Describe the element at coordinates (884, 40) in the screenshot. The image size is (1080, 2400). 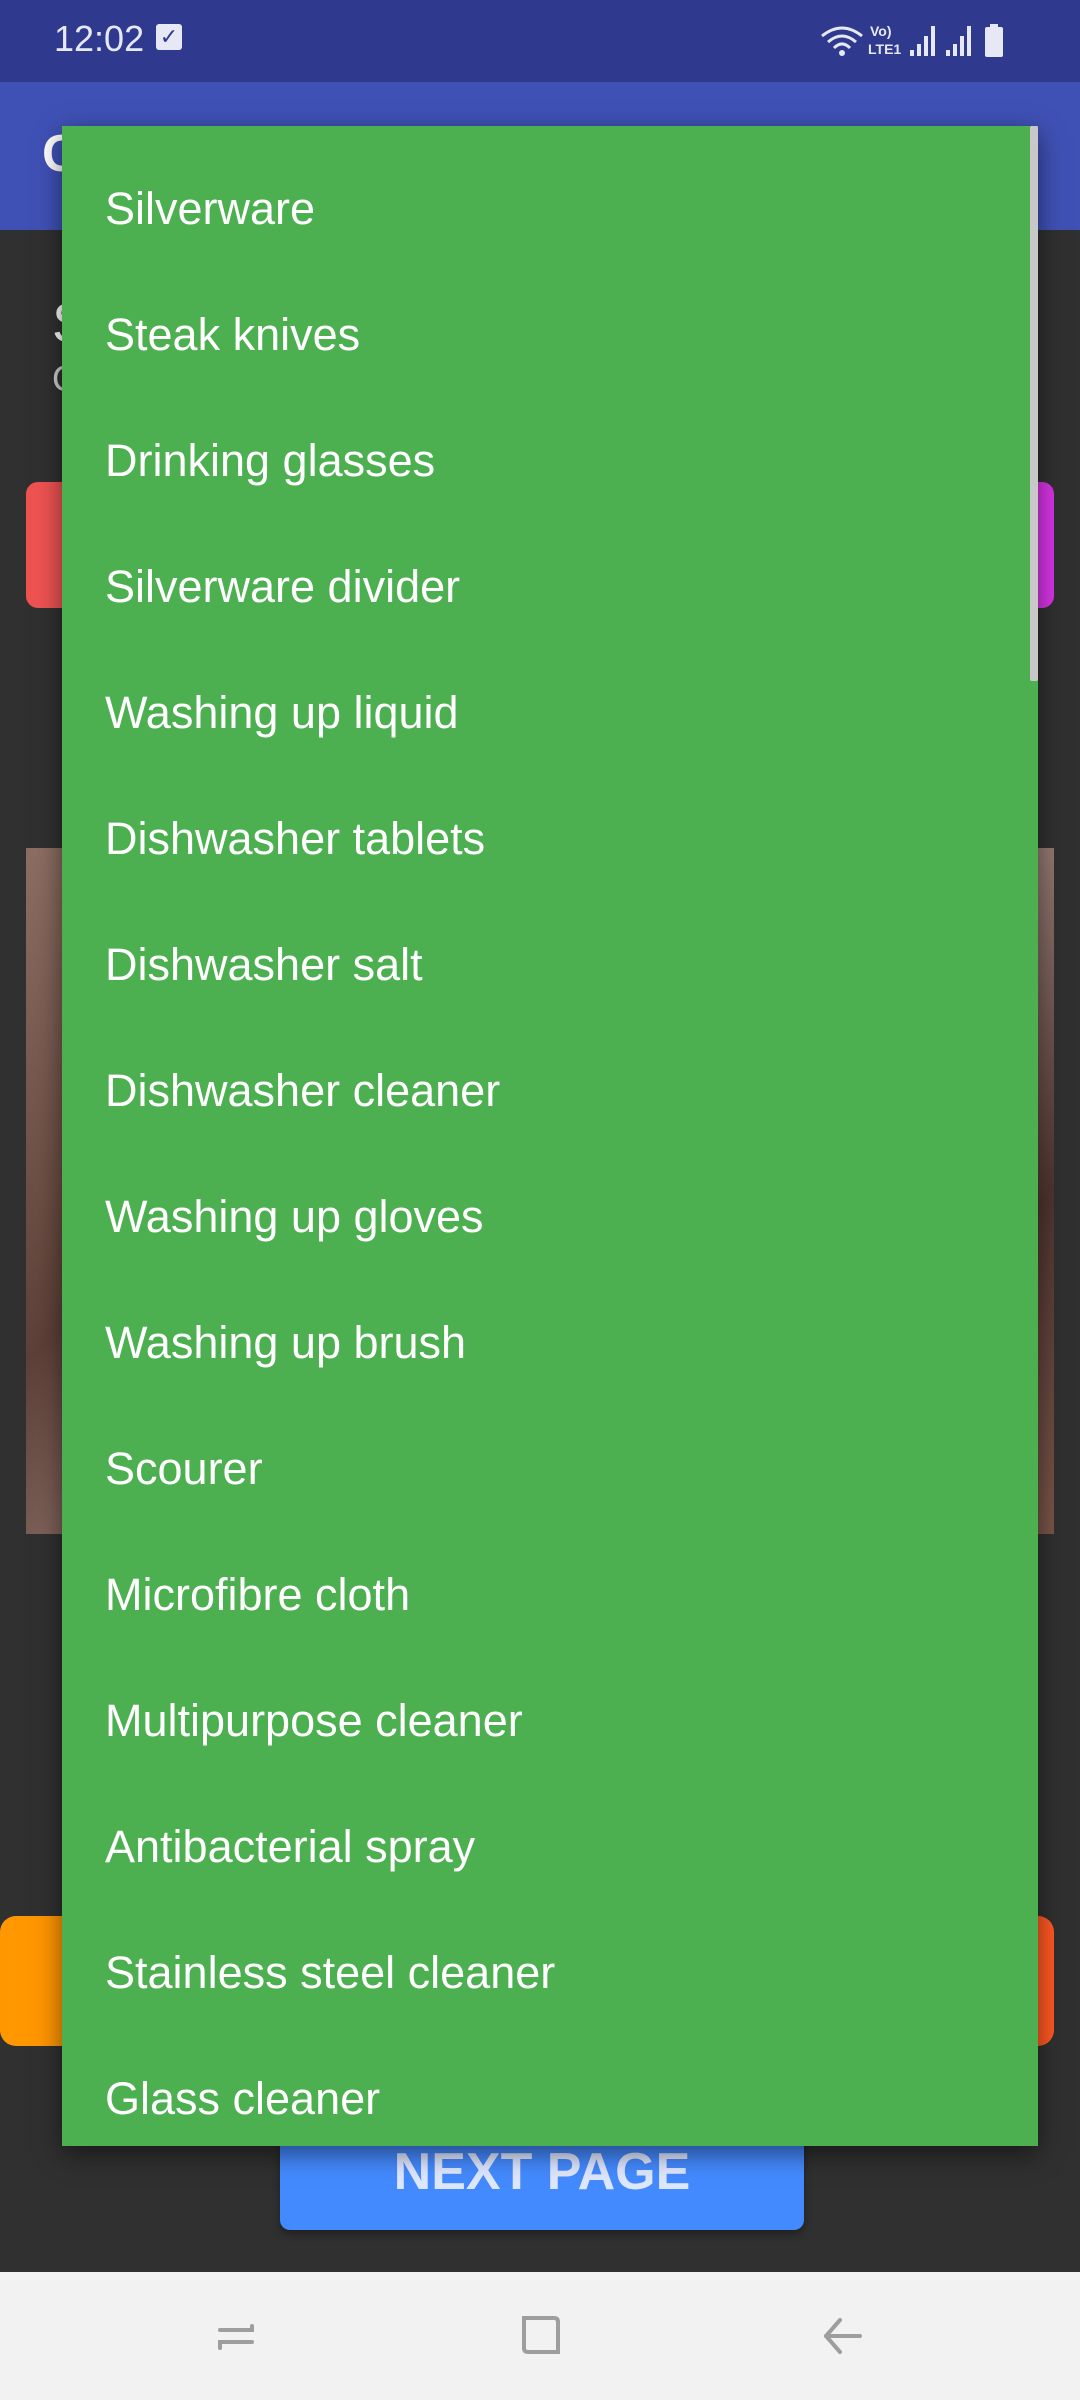
I see `volte-lte-icon: Vo) LTE1` at that location.